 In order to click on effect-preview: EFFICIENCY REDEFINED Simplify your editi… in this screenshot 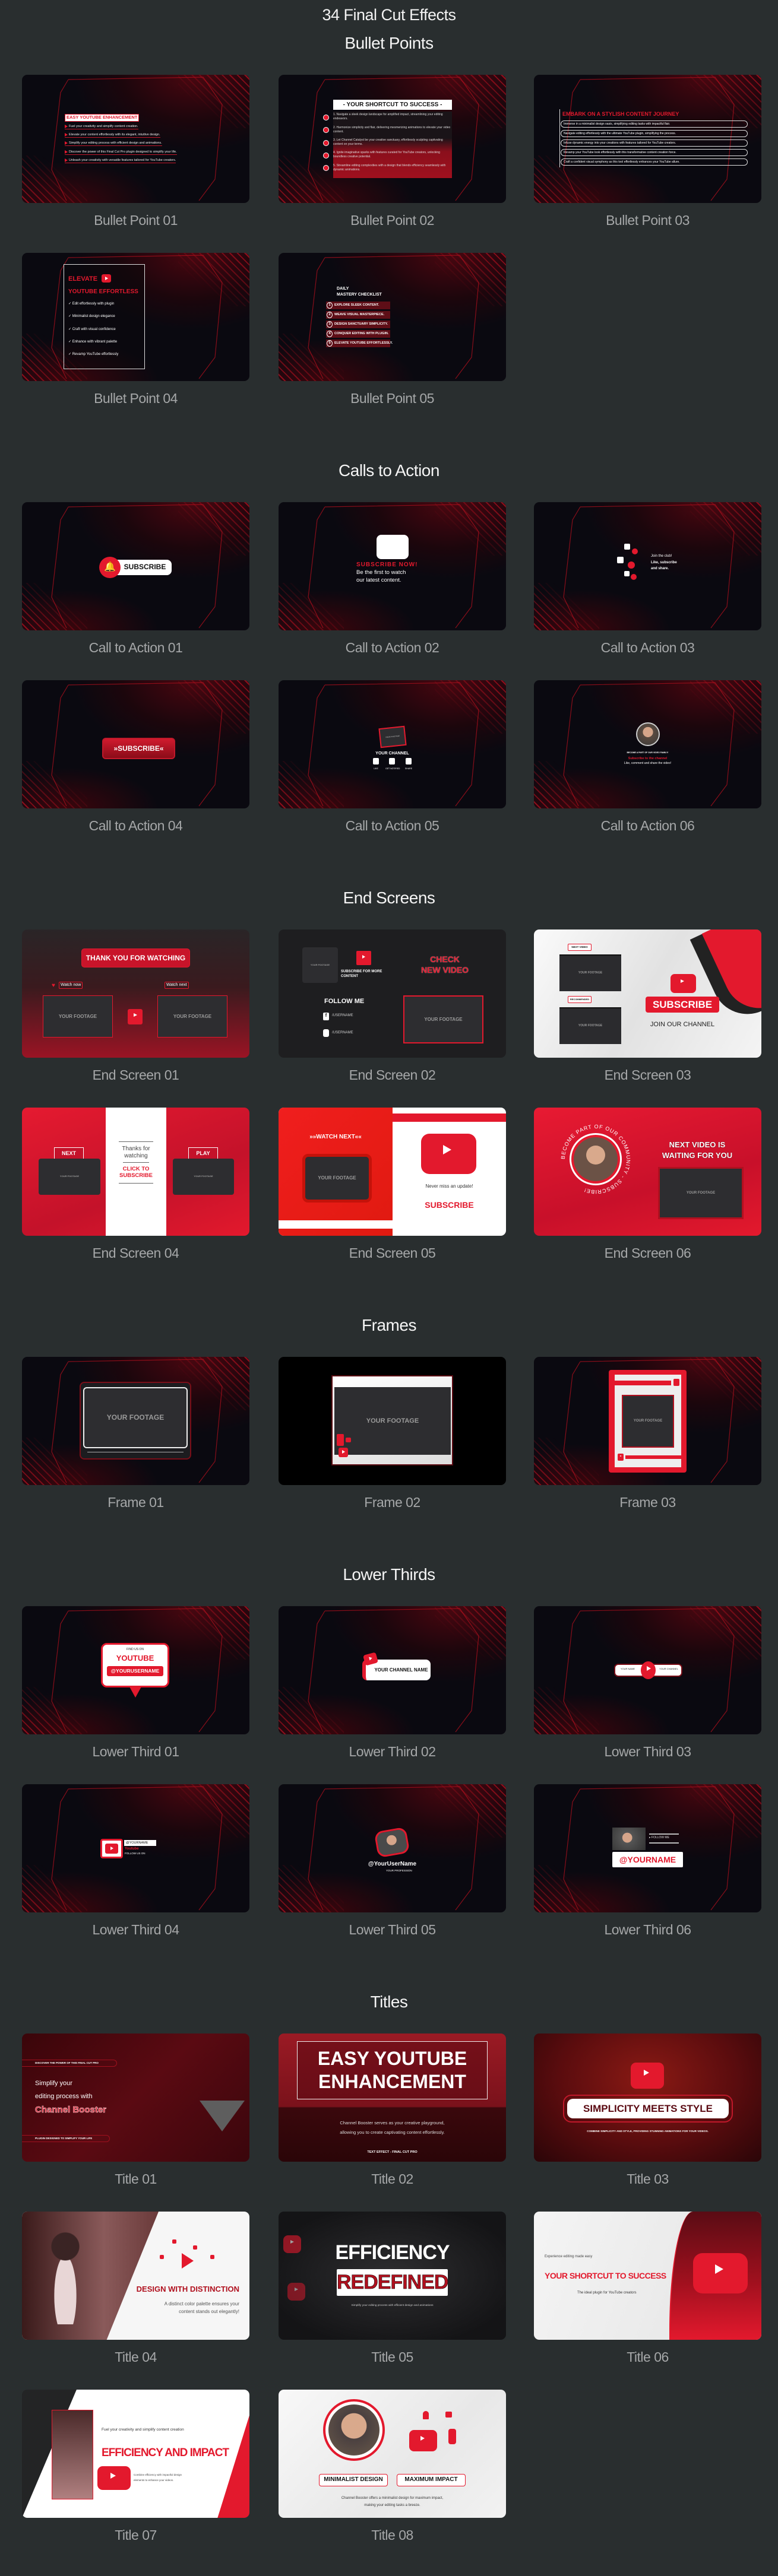, I will do `click(393, 2276)`.